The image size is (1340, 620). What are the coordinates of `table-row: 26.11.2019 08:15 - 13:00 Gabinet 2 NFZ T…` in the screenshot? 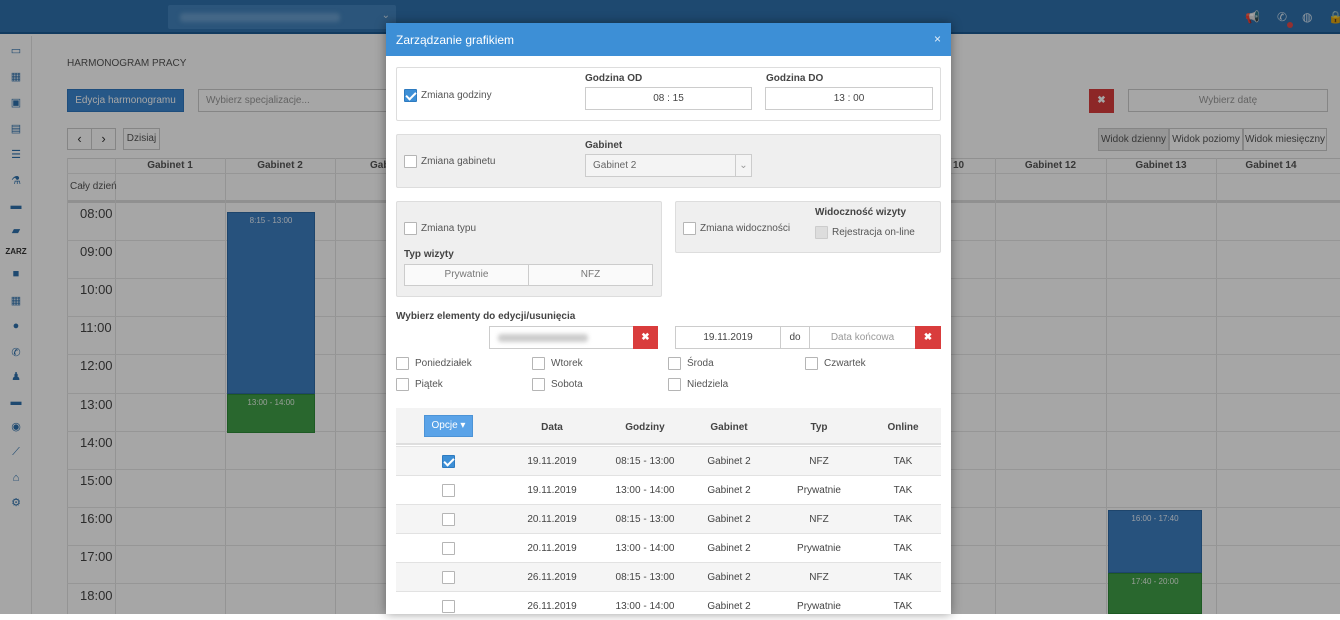 It's located at (668, 576).